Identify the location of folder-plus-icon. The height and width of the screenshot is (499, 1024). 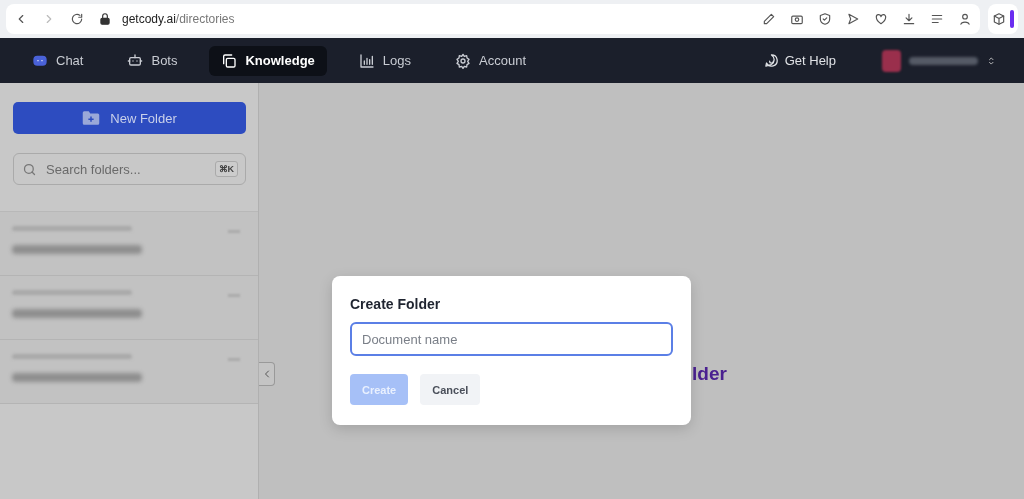
(91, 118).